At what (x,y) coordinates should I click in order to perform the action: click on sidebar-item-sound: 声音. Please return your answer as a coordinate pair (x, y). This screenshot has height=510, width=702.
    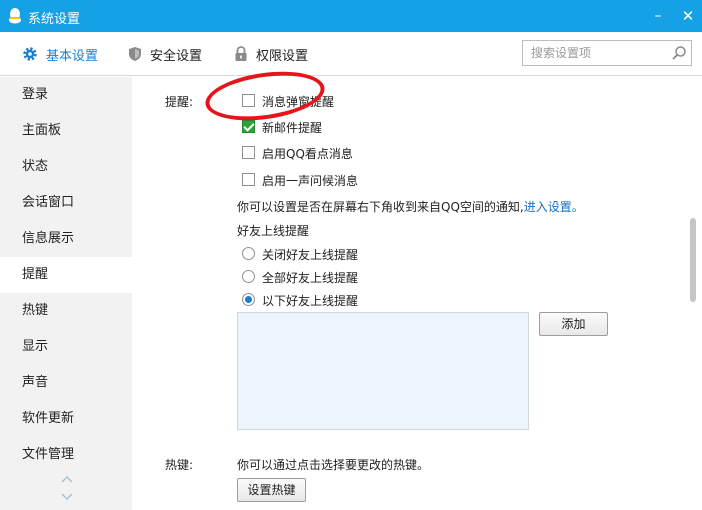
    Looking at the image, I should click on (66, 383).